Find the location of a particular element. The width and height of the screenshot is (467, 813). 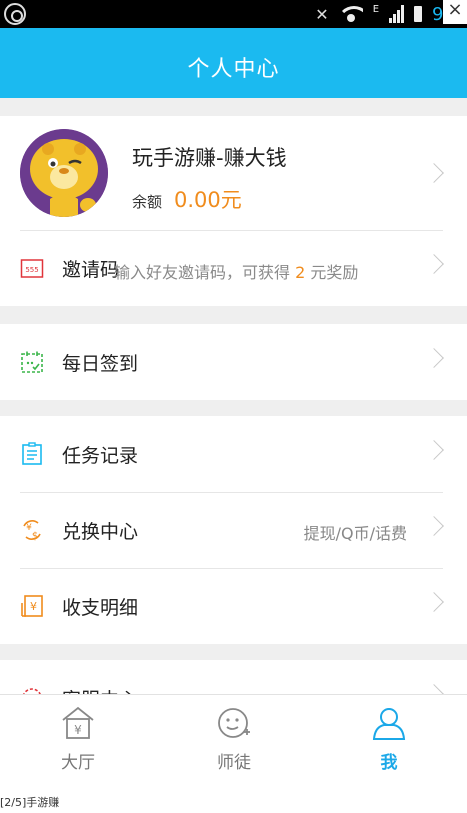

svg-text: 555 is located at coordinates (31, 270).